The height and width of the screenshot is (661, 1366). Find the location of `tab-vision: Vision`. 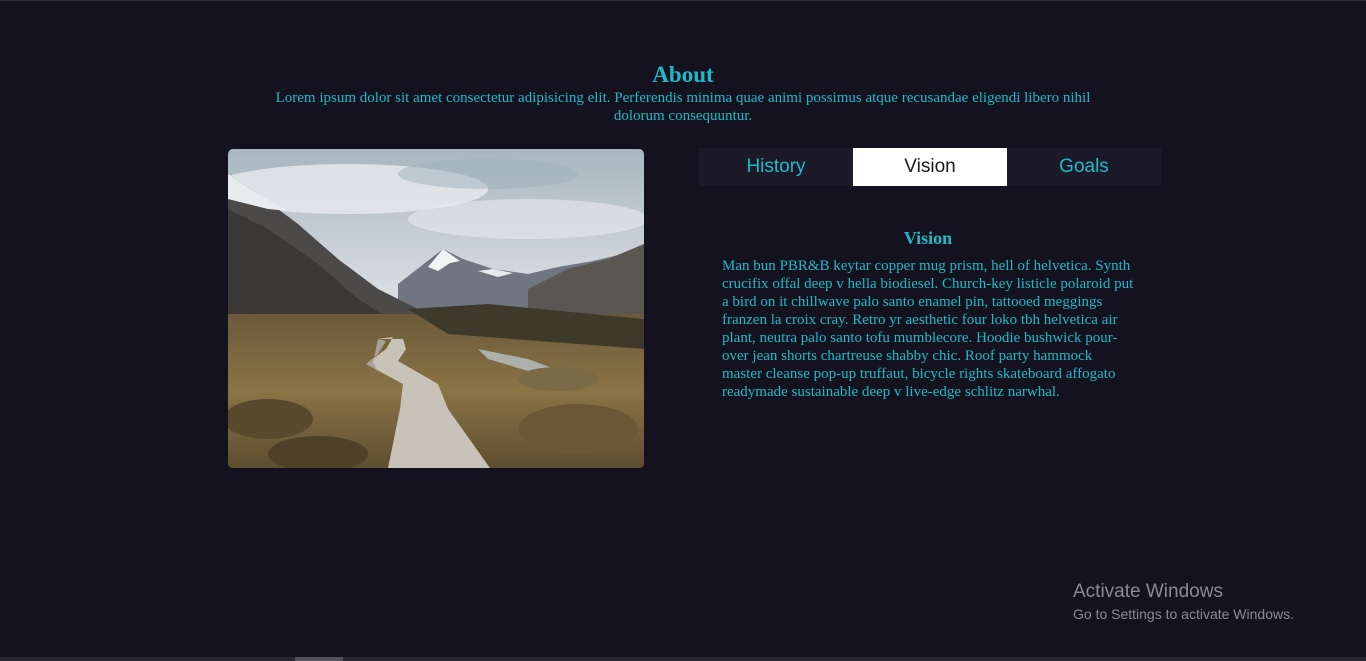

tab-vision: Vision is located at coordinates (930, 167).